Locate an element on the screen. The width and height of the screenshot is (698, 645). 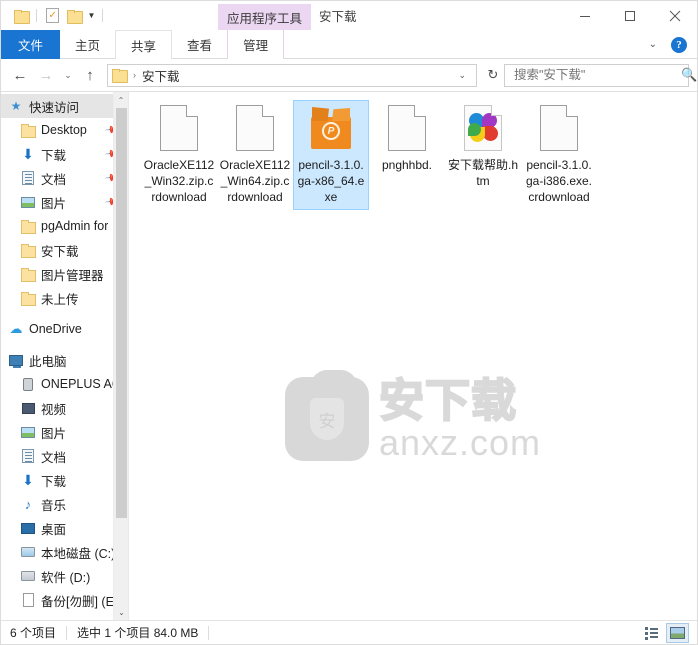
sidebar-item-oneplus: ONEPLUS A6 is located at coordinates (64, 384).